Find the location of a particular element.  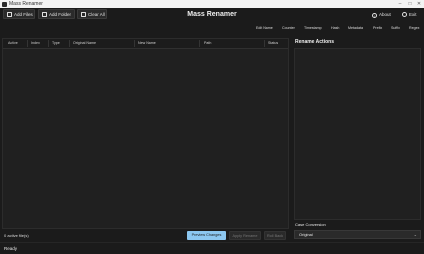

column-index: Index is located at coordinates (35, 43).